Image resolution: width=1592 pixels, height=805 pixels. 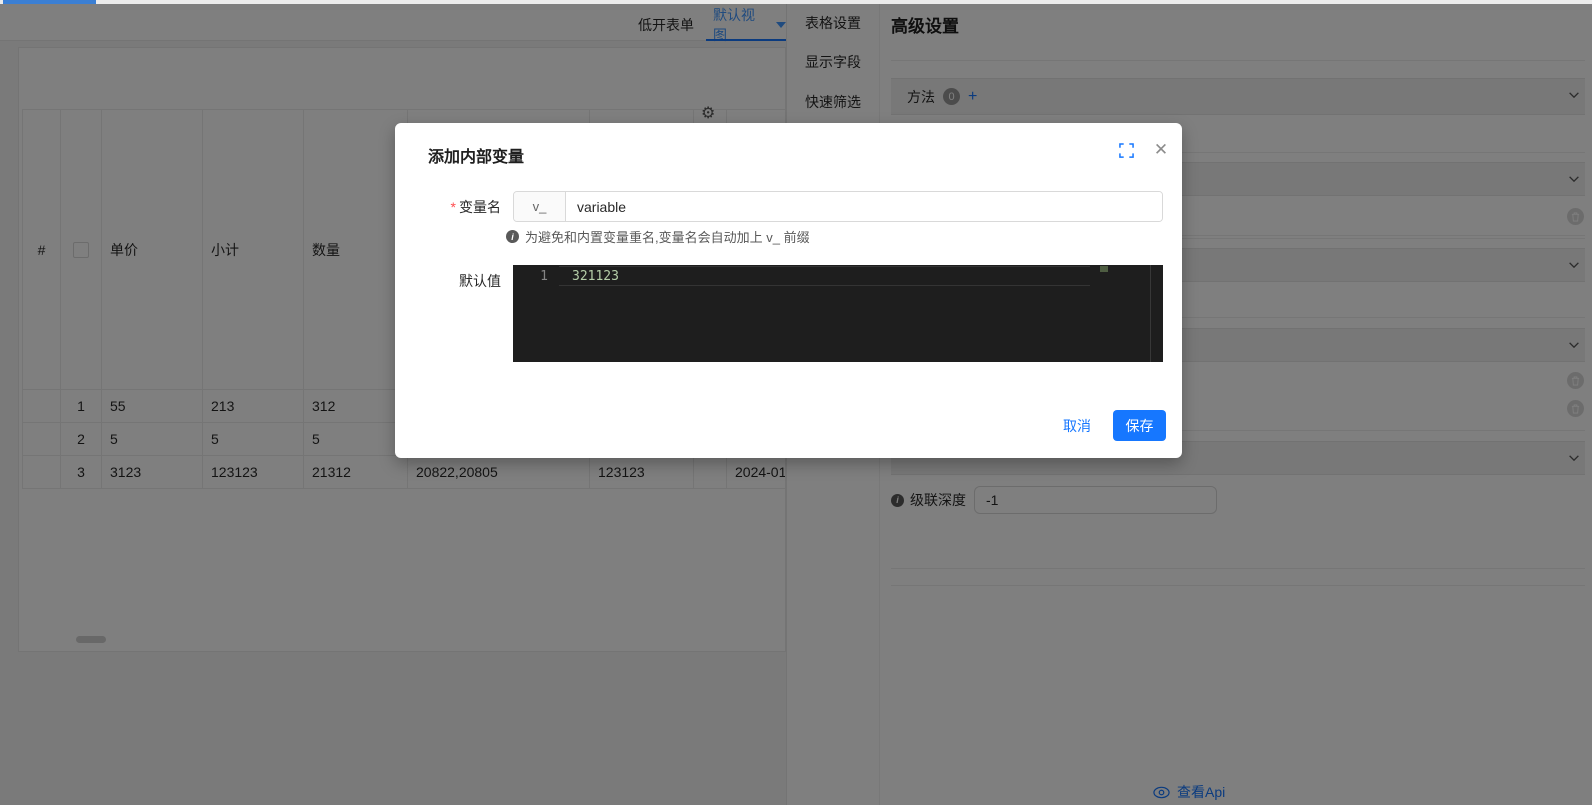 I want to click on modal-title: 添加内部变量, so click(x=476, y=157).